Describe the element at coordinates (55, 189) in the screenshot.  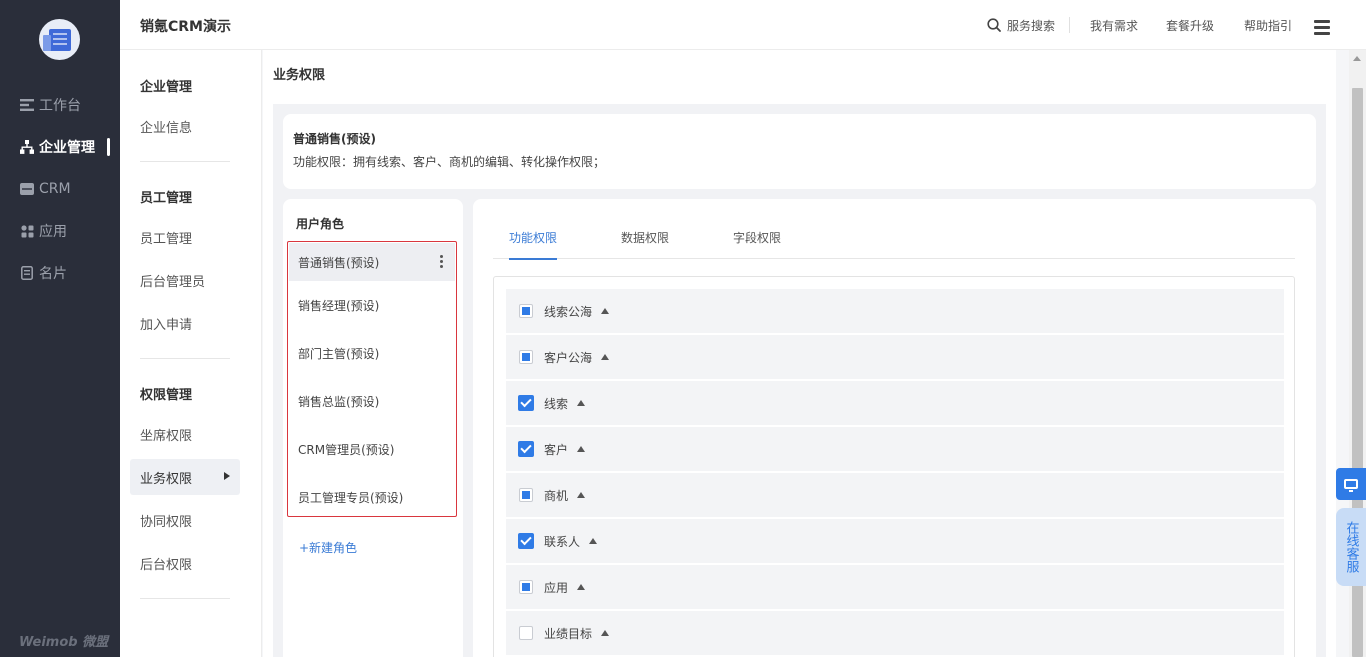
I see `rail-item-label: CRM` at that location.